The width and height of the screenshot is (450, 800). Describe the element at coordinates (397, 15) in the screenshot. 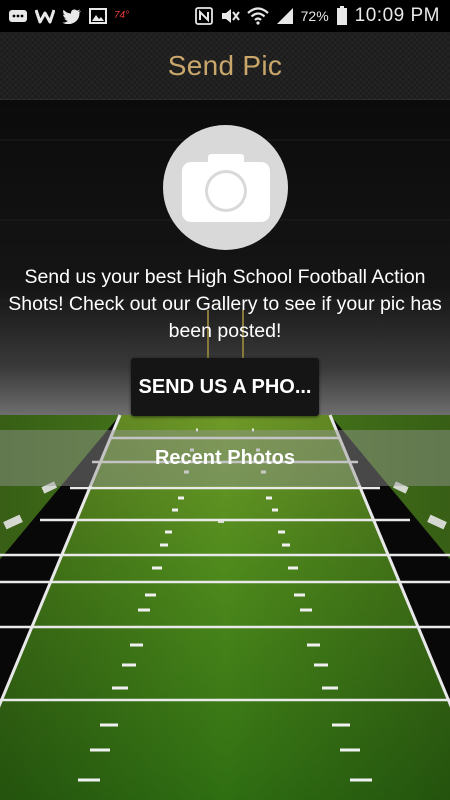

I see `clock: 10:09 PM` at that location.